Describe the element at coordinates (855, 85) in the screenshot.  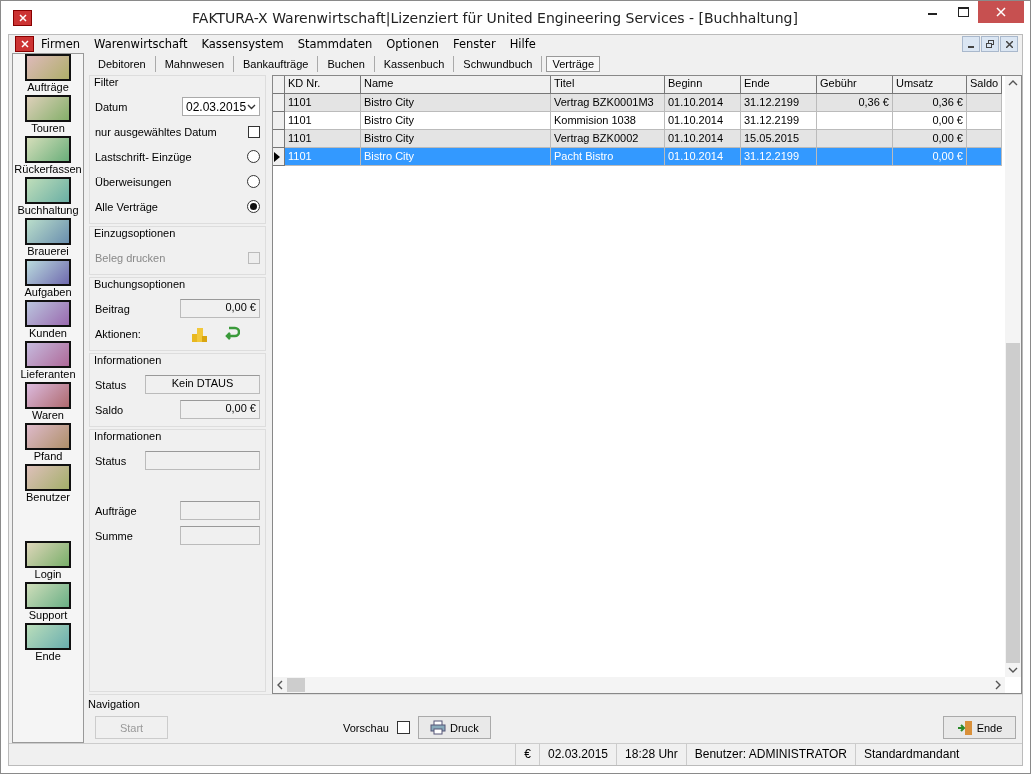
I see `column-header: Gebühr` at that location.